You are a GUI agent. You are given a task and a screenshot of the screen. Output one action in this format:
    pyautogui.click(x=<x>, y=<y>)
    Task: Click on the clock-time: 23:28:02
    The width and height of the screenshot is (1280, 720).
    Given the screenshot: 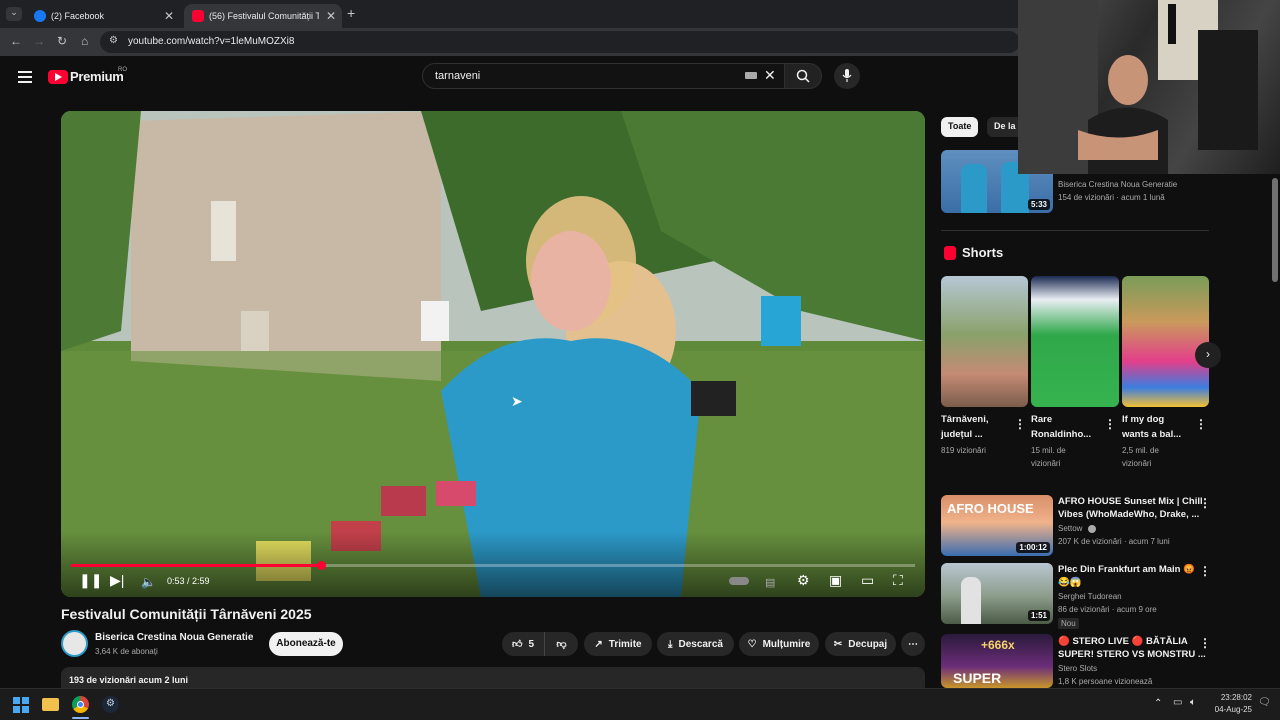 What is the action you would take?
    pyautogui.click(x=1233, y=697)
    